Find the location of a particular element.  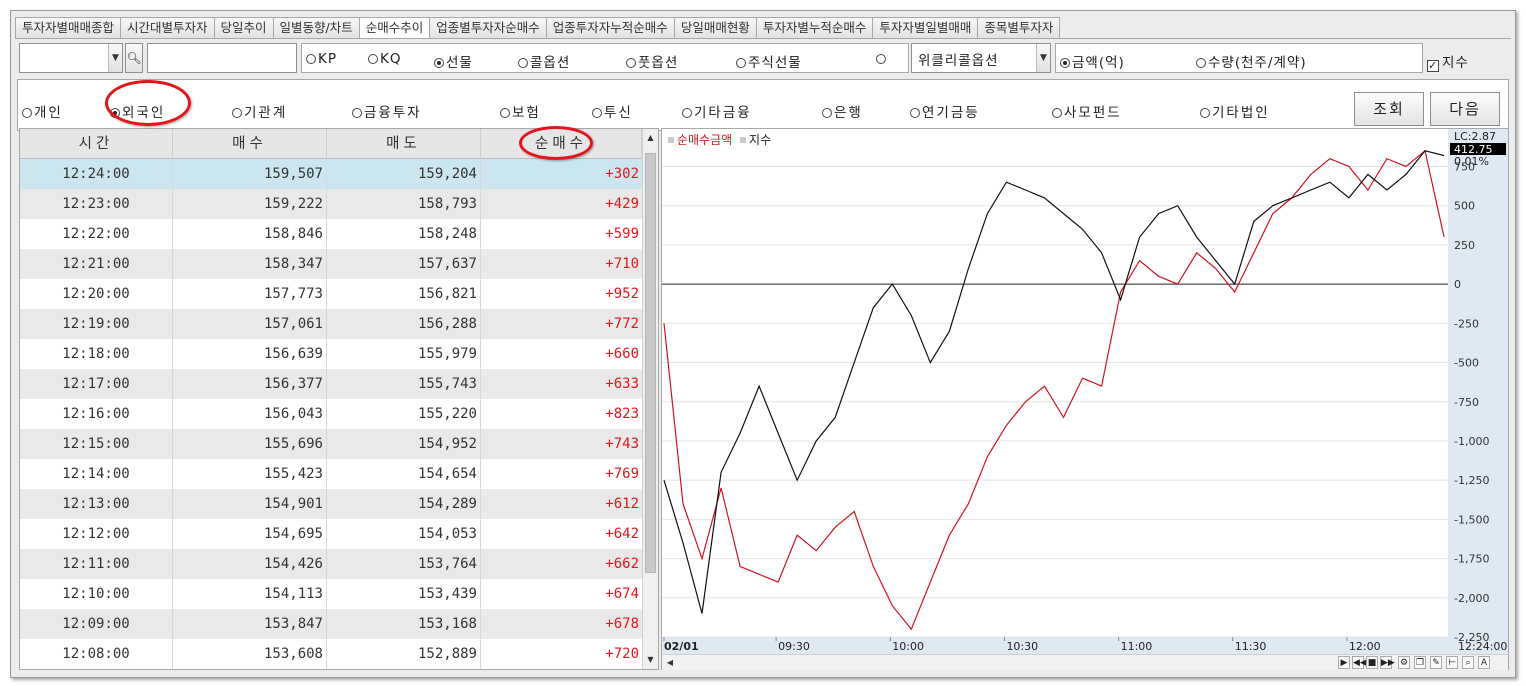

tab-2: 당일추이 is located at coordinates (243, 28).